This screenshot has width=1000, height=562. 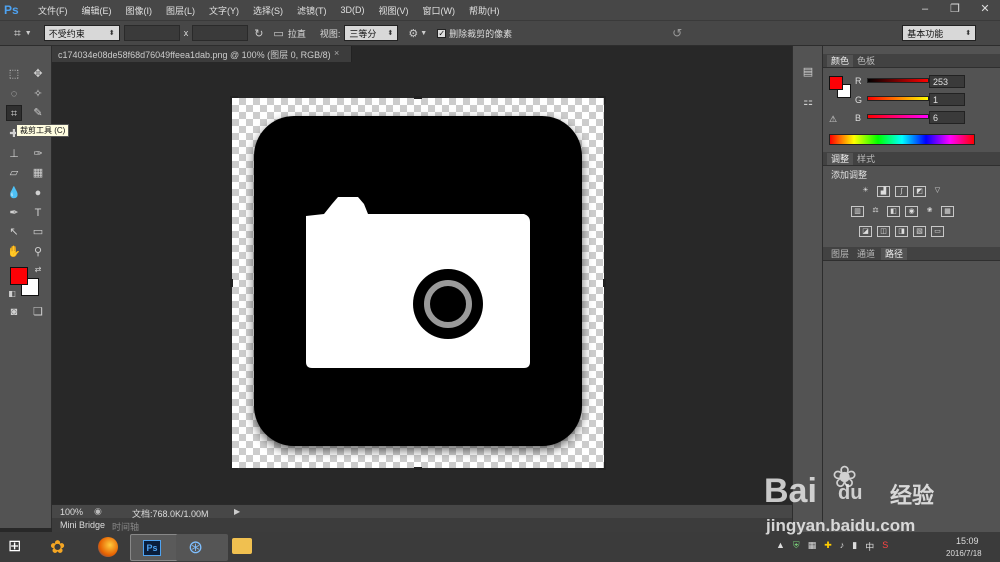 What do you see at coordinates (929, 211) in the screenshot?
I see `channel-mixer-icon: ❀` at bounding box center [929, 211].